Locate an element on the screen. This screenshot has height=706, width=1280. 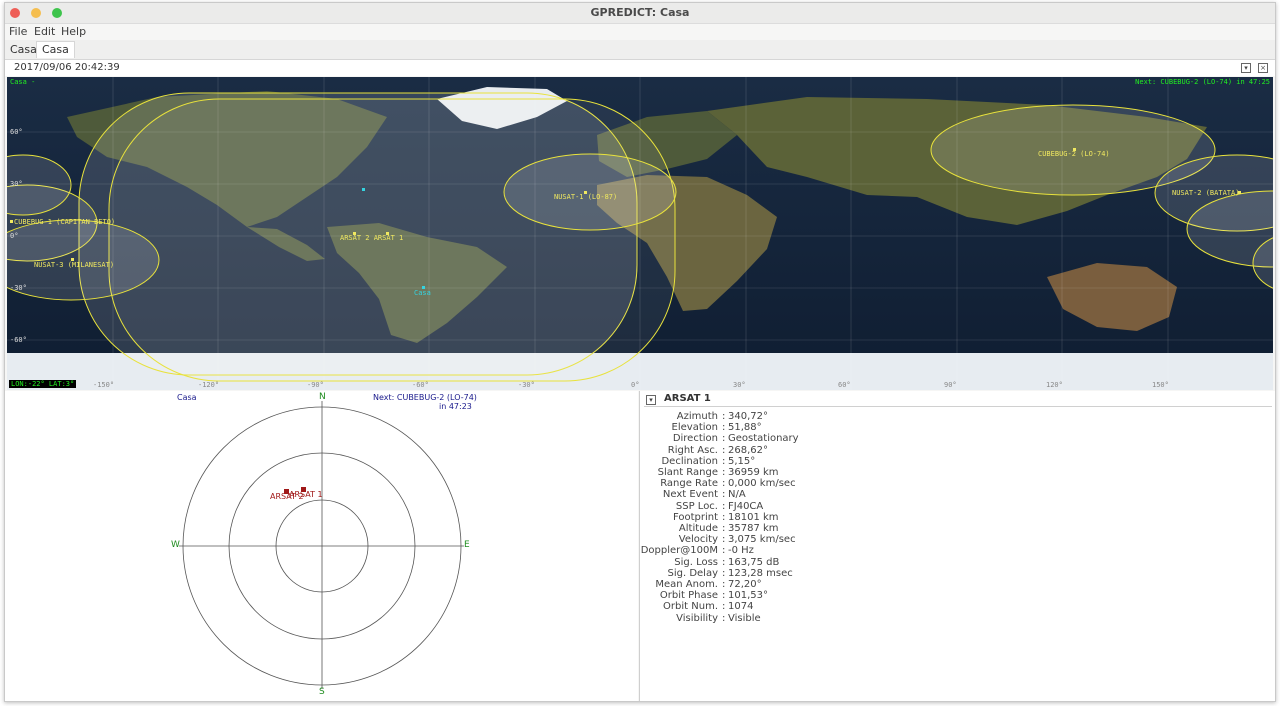
info-separator is located at coordinates (958, 406).